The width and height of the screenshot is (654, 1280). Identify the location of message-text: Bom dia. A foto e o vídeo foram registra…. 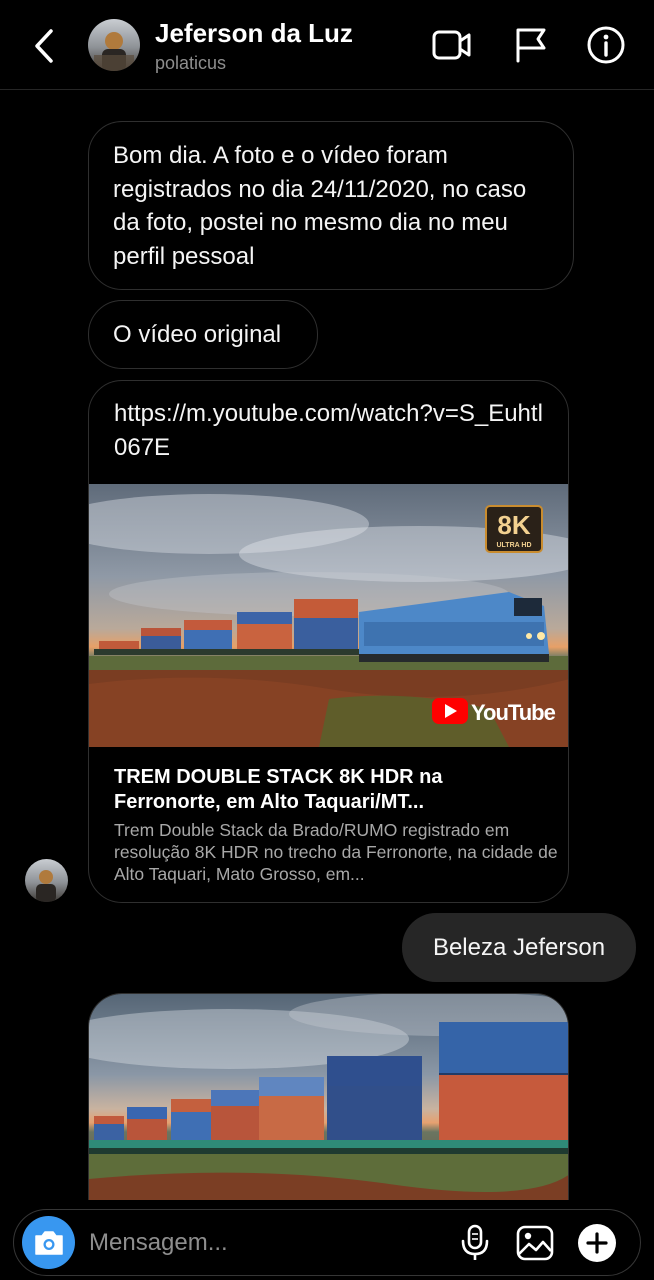
(320, 206).